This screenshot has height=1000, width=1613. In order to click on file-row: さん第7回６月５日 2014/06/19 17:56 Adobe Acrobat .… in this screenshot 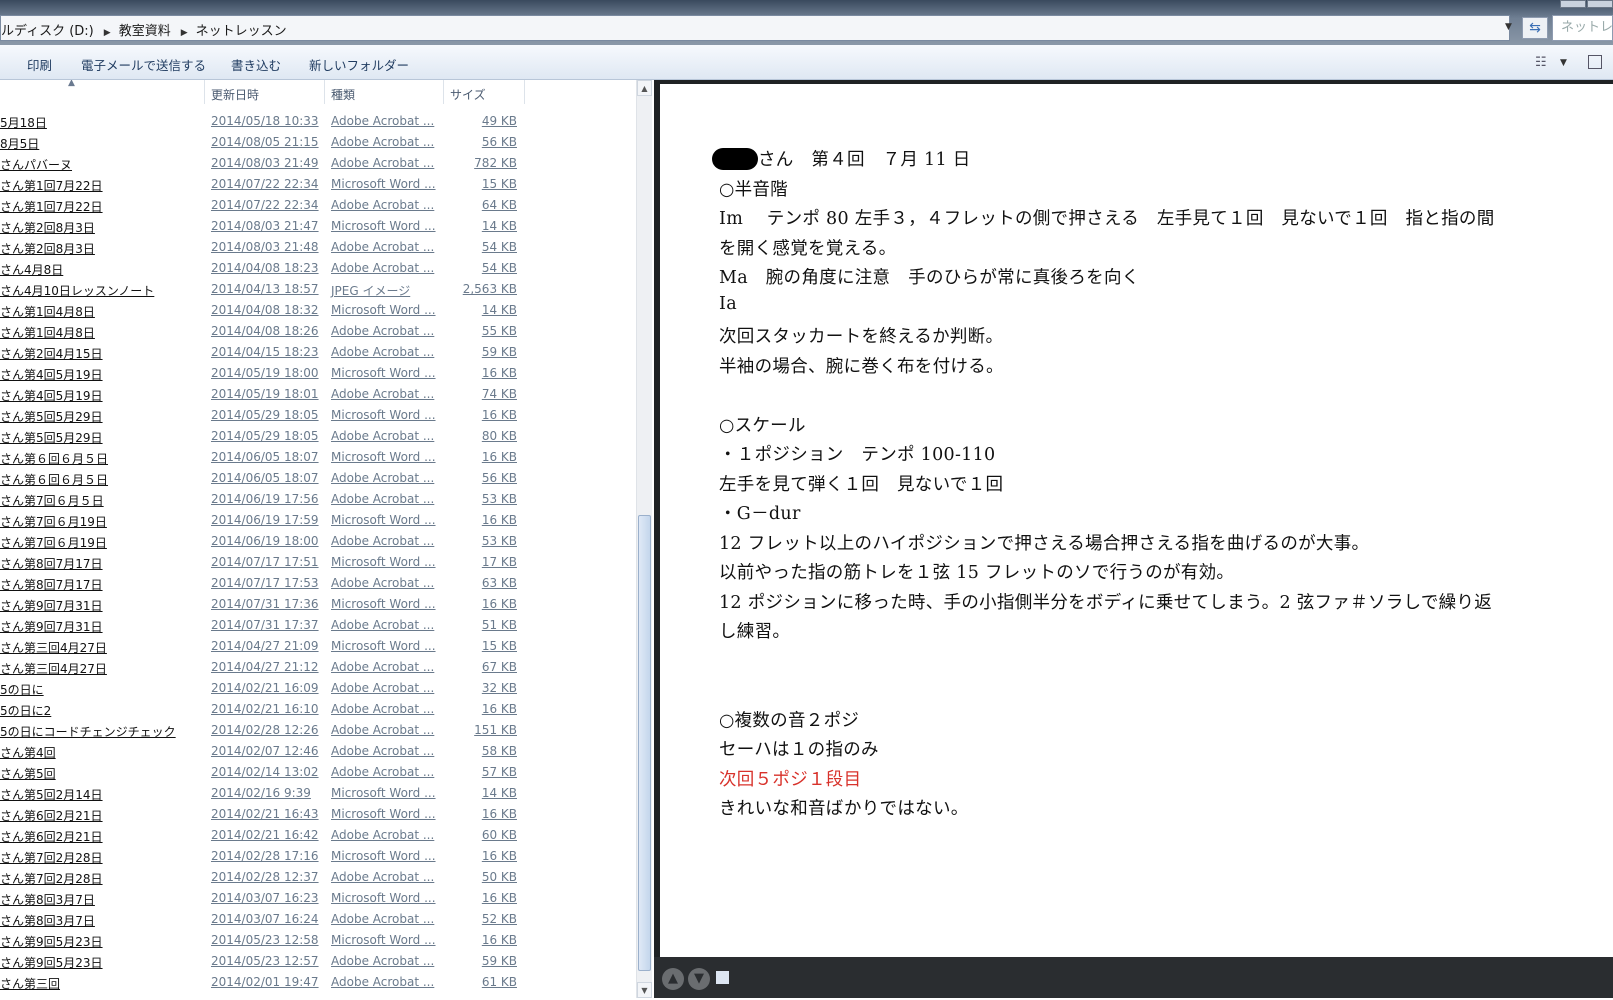, I will do `click(310, 499)`.